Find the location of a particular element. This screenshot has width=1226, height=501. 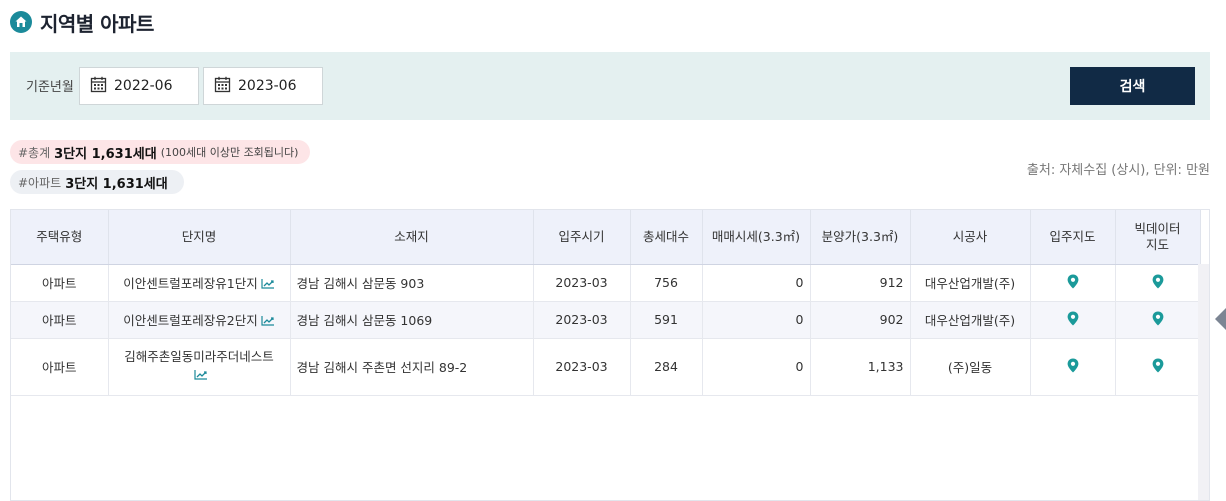

cell-presale-price: 912 is located at coordinates (860, 283).